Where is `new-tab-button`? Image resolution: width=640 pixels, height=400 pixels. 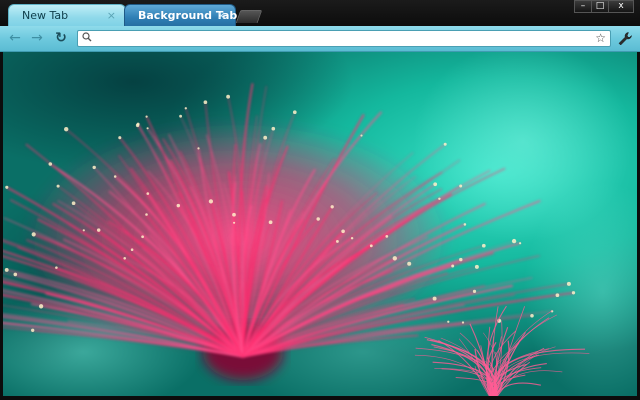
new-tab-button is located at coordinates (249, 16).